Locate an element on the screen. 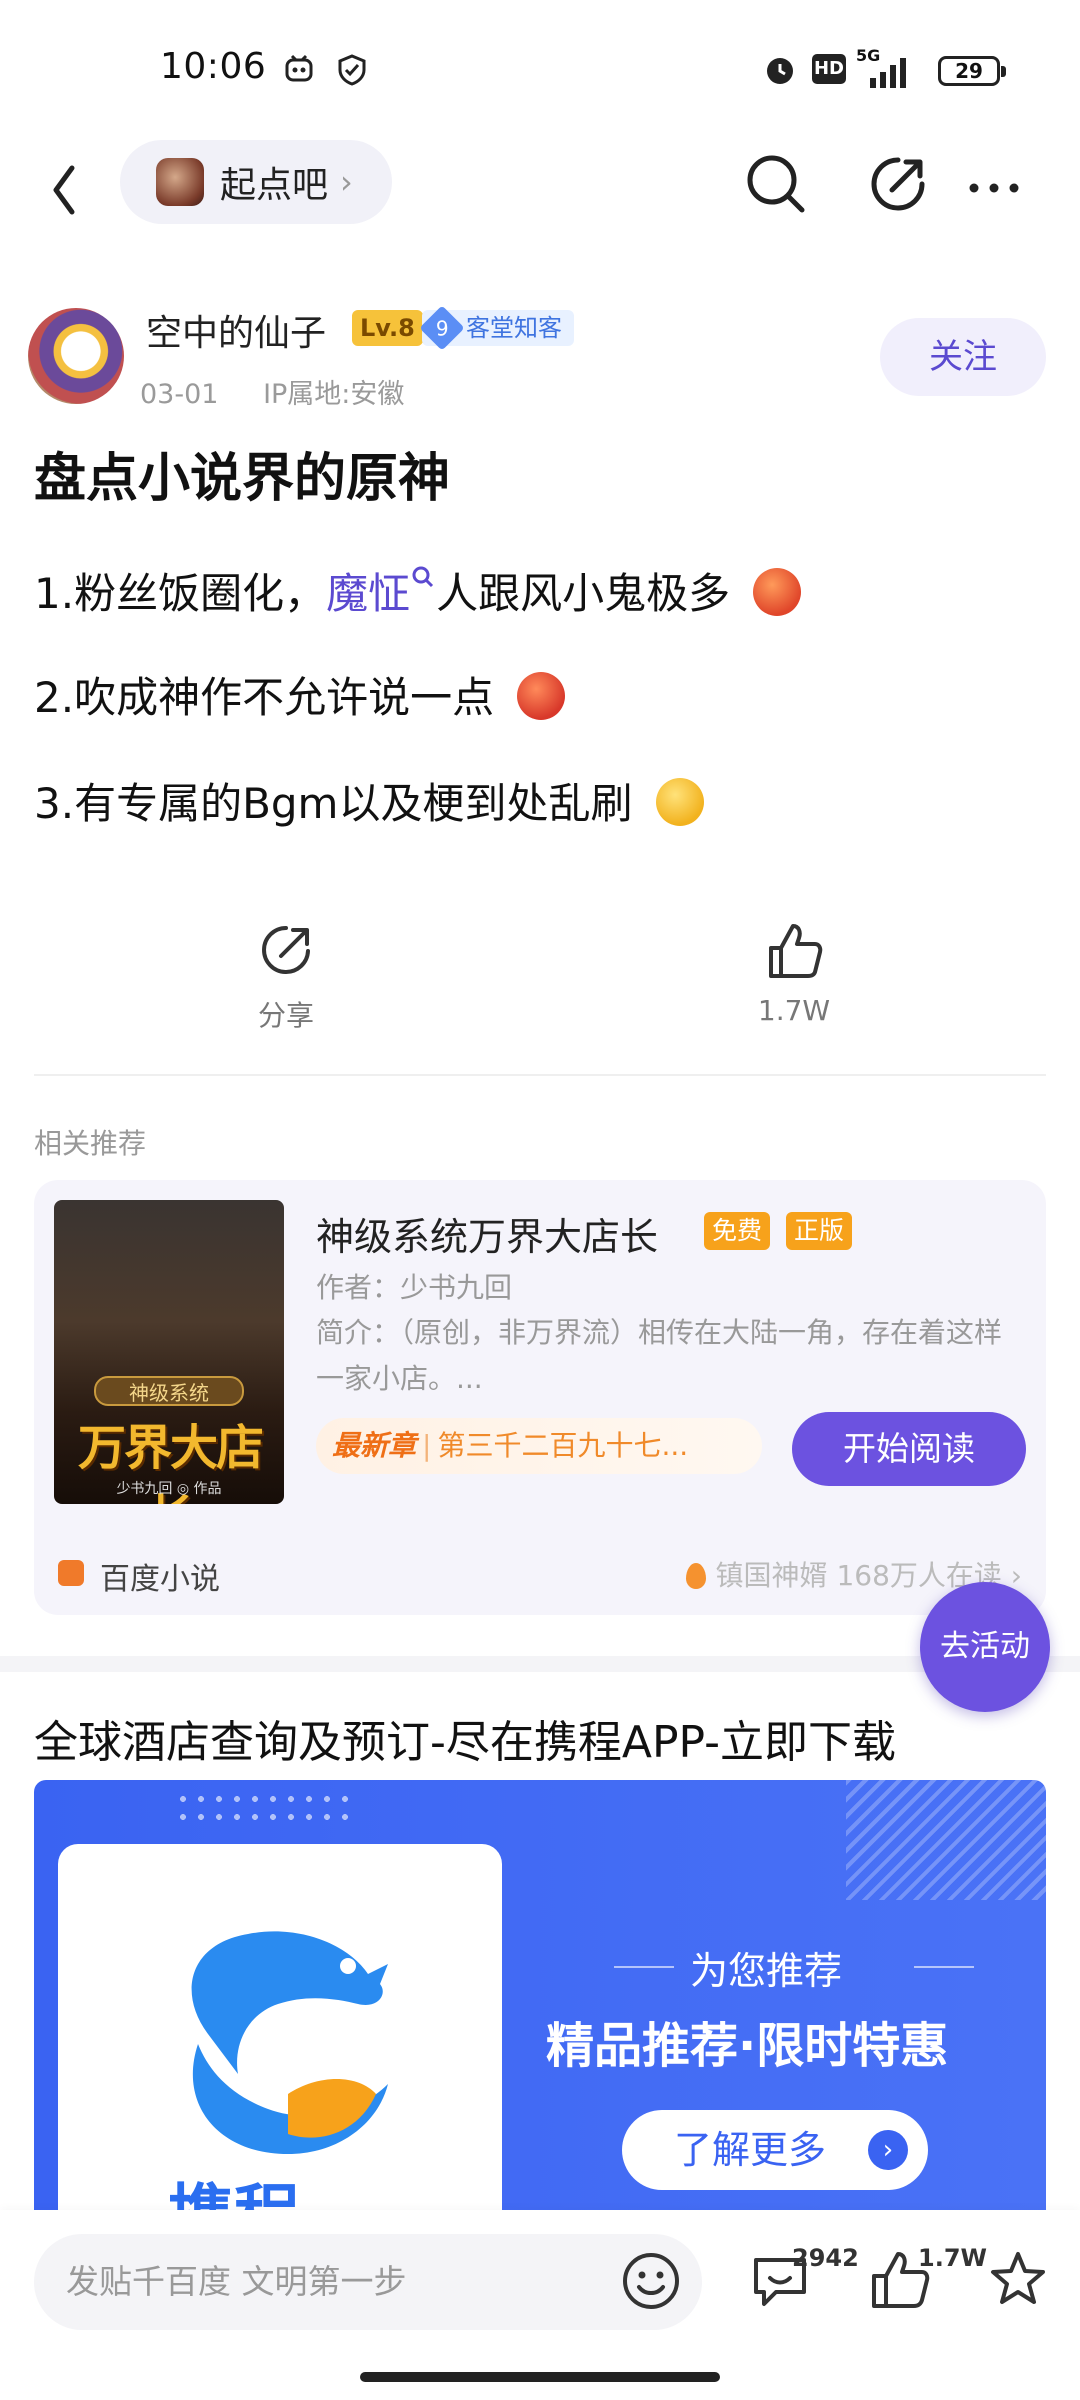  post-ip: IP属地:安徽 is located at coordinates (334, 394).